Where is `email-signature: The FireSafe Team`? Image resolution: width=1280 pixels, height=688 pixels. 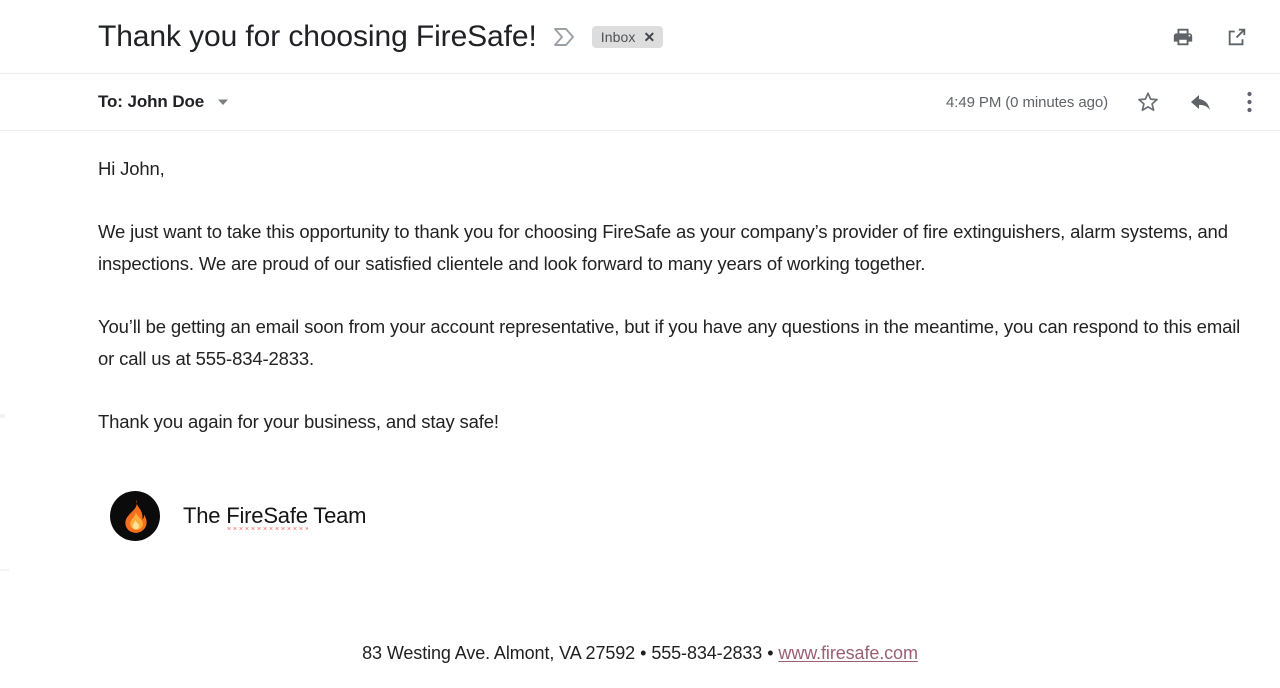
email-signature: The FireSafe Team is located at coordinates (674, 516).